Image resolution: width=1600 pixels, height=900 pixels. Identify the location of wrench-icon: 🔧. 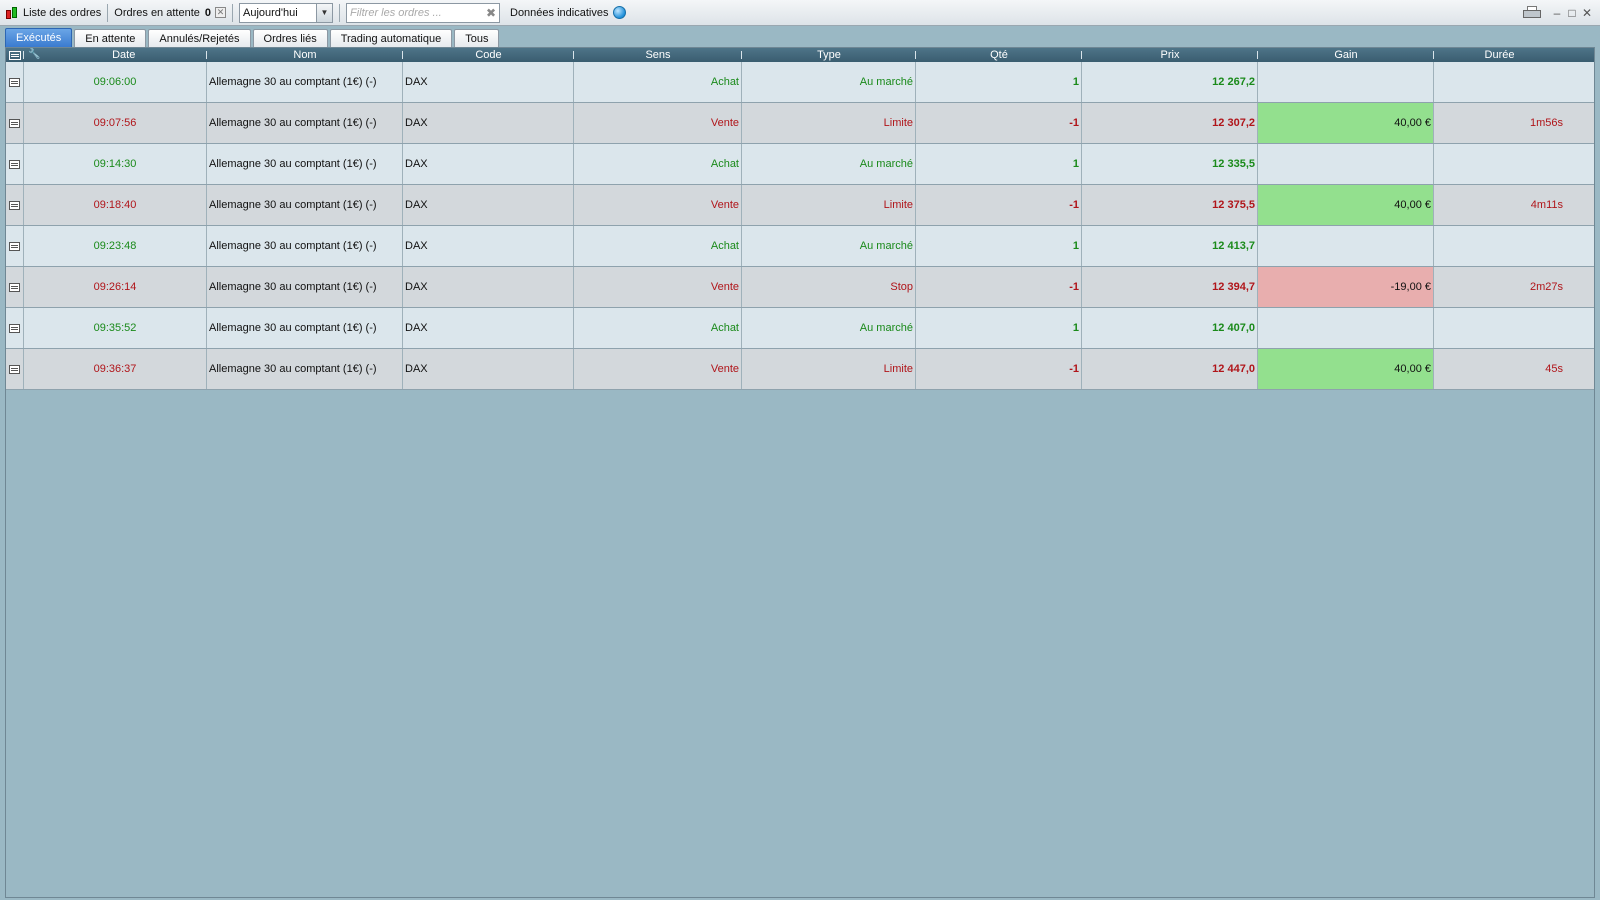
(34, 55).